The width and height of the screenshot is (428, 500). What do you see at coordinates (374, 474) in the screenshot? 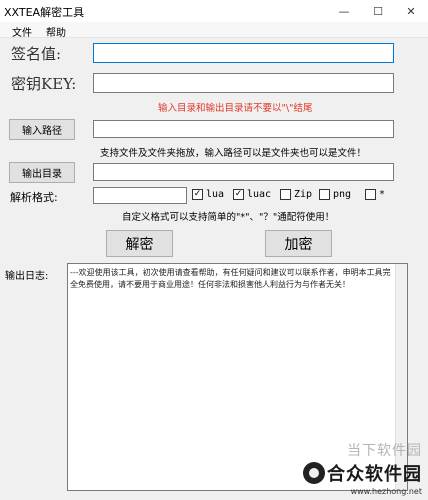
I see `watermark-name: 合众软件园` at bounding box center [374, 474].